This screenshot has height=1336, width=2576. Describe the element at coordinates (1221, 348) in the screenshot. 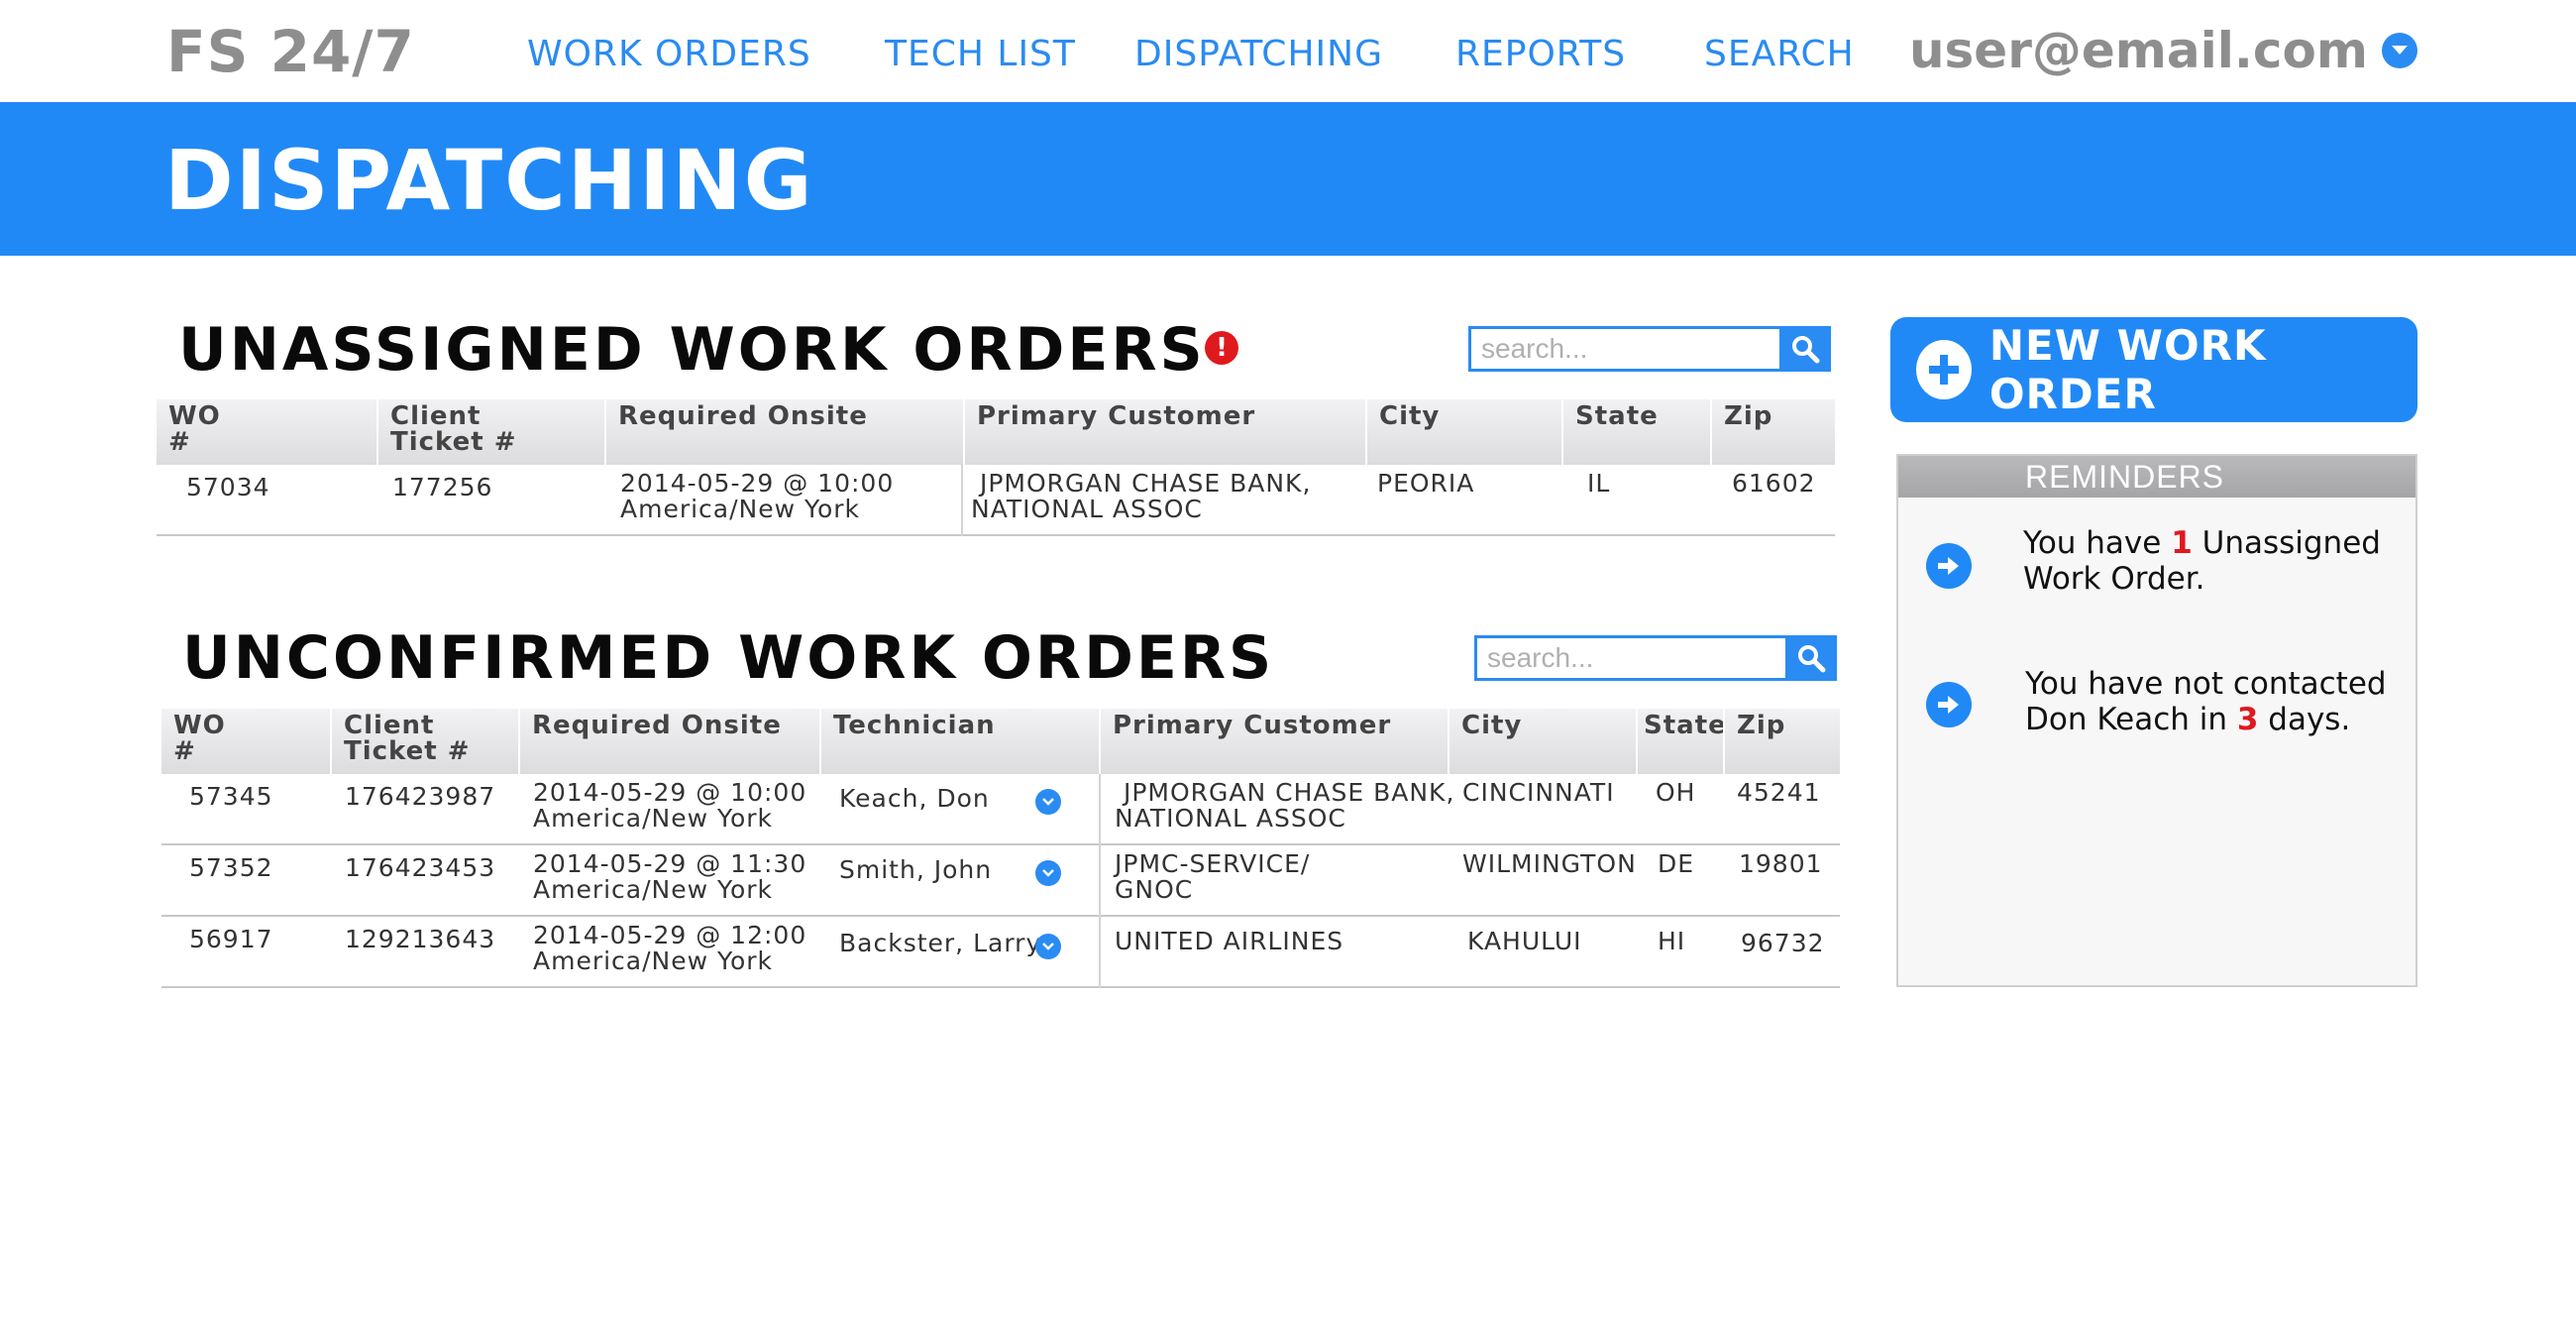

I see `exclamation-icon: !` at that location.